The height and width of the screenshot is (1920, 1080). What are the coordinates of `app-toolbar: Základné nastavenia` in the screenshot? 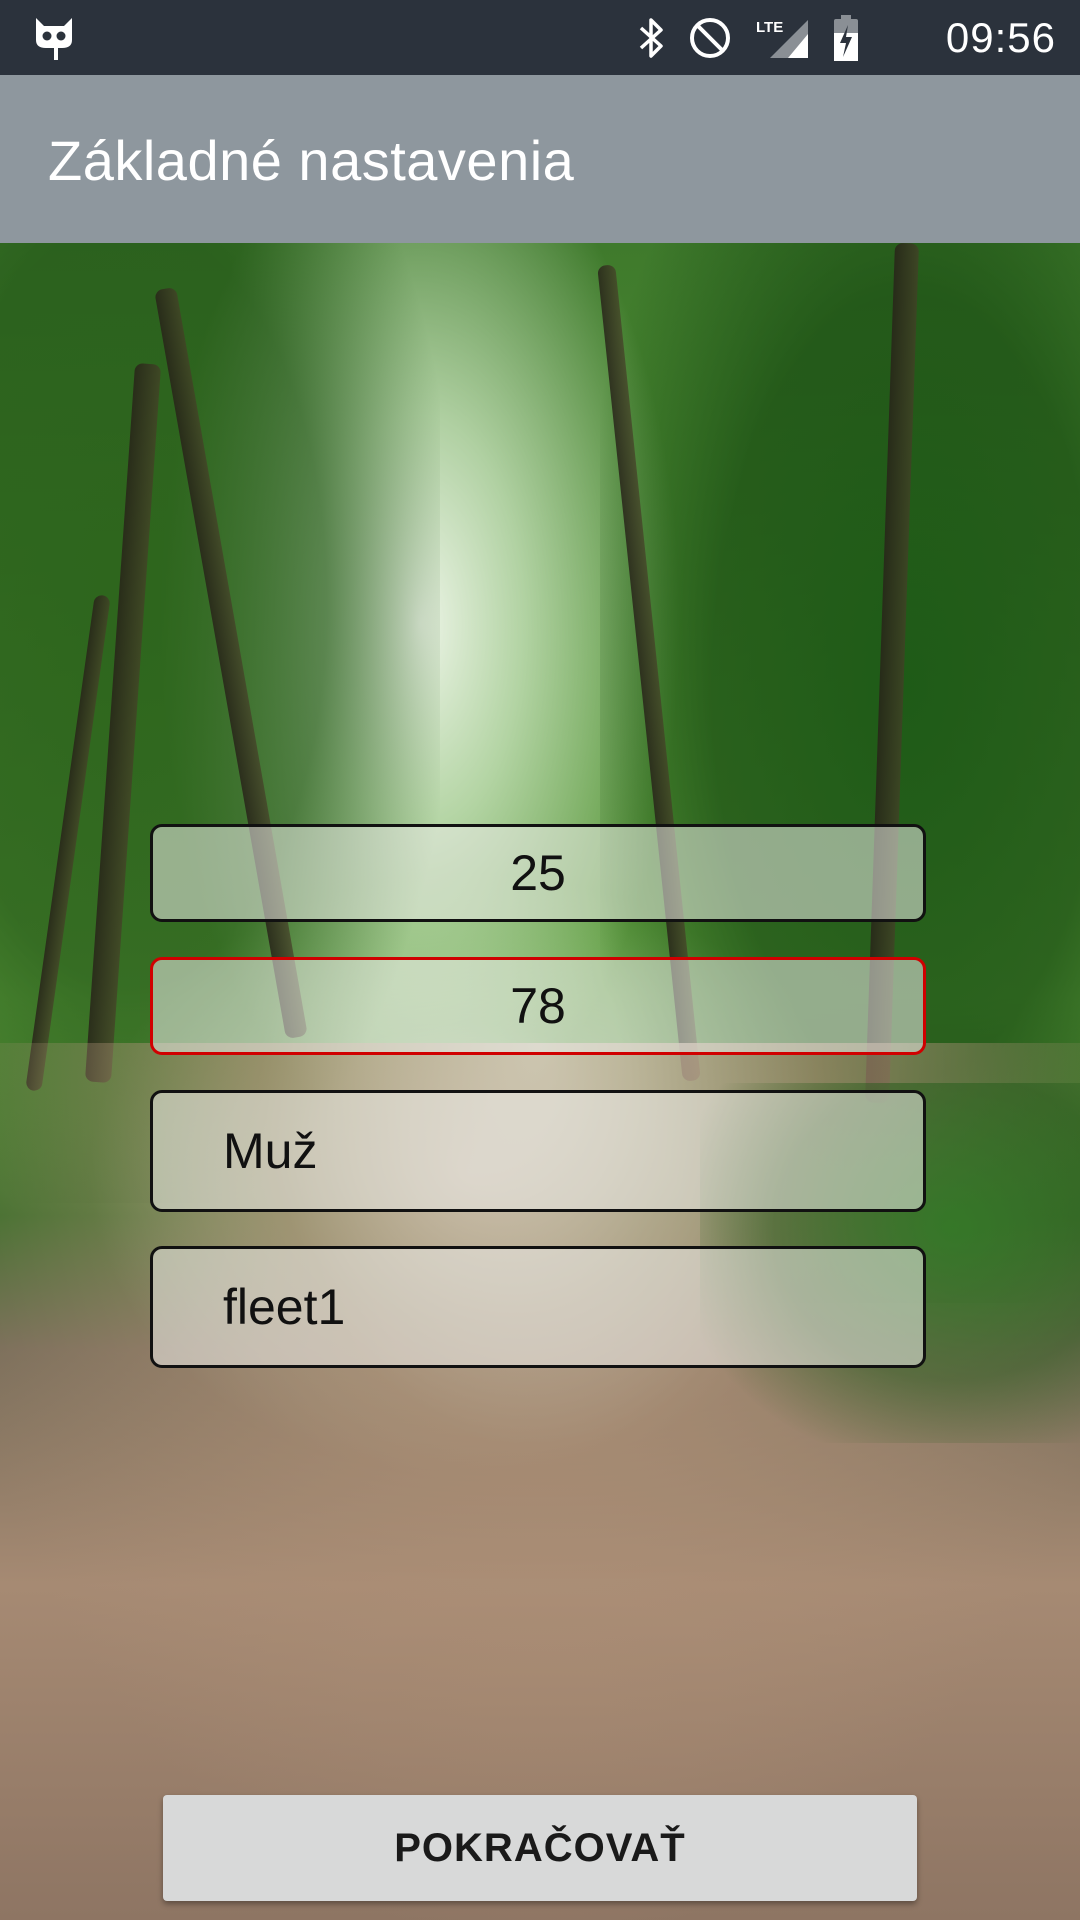 It's located at (540, 159).